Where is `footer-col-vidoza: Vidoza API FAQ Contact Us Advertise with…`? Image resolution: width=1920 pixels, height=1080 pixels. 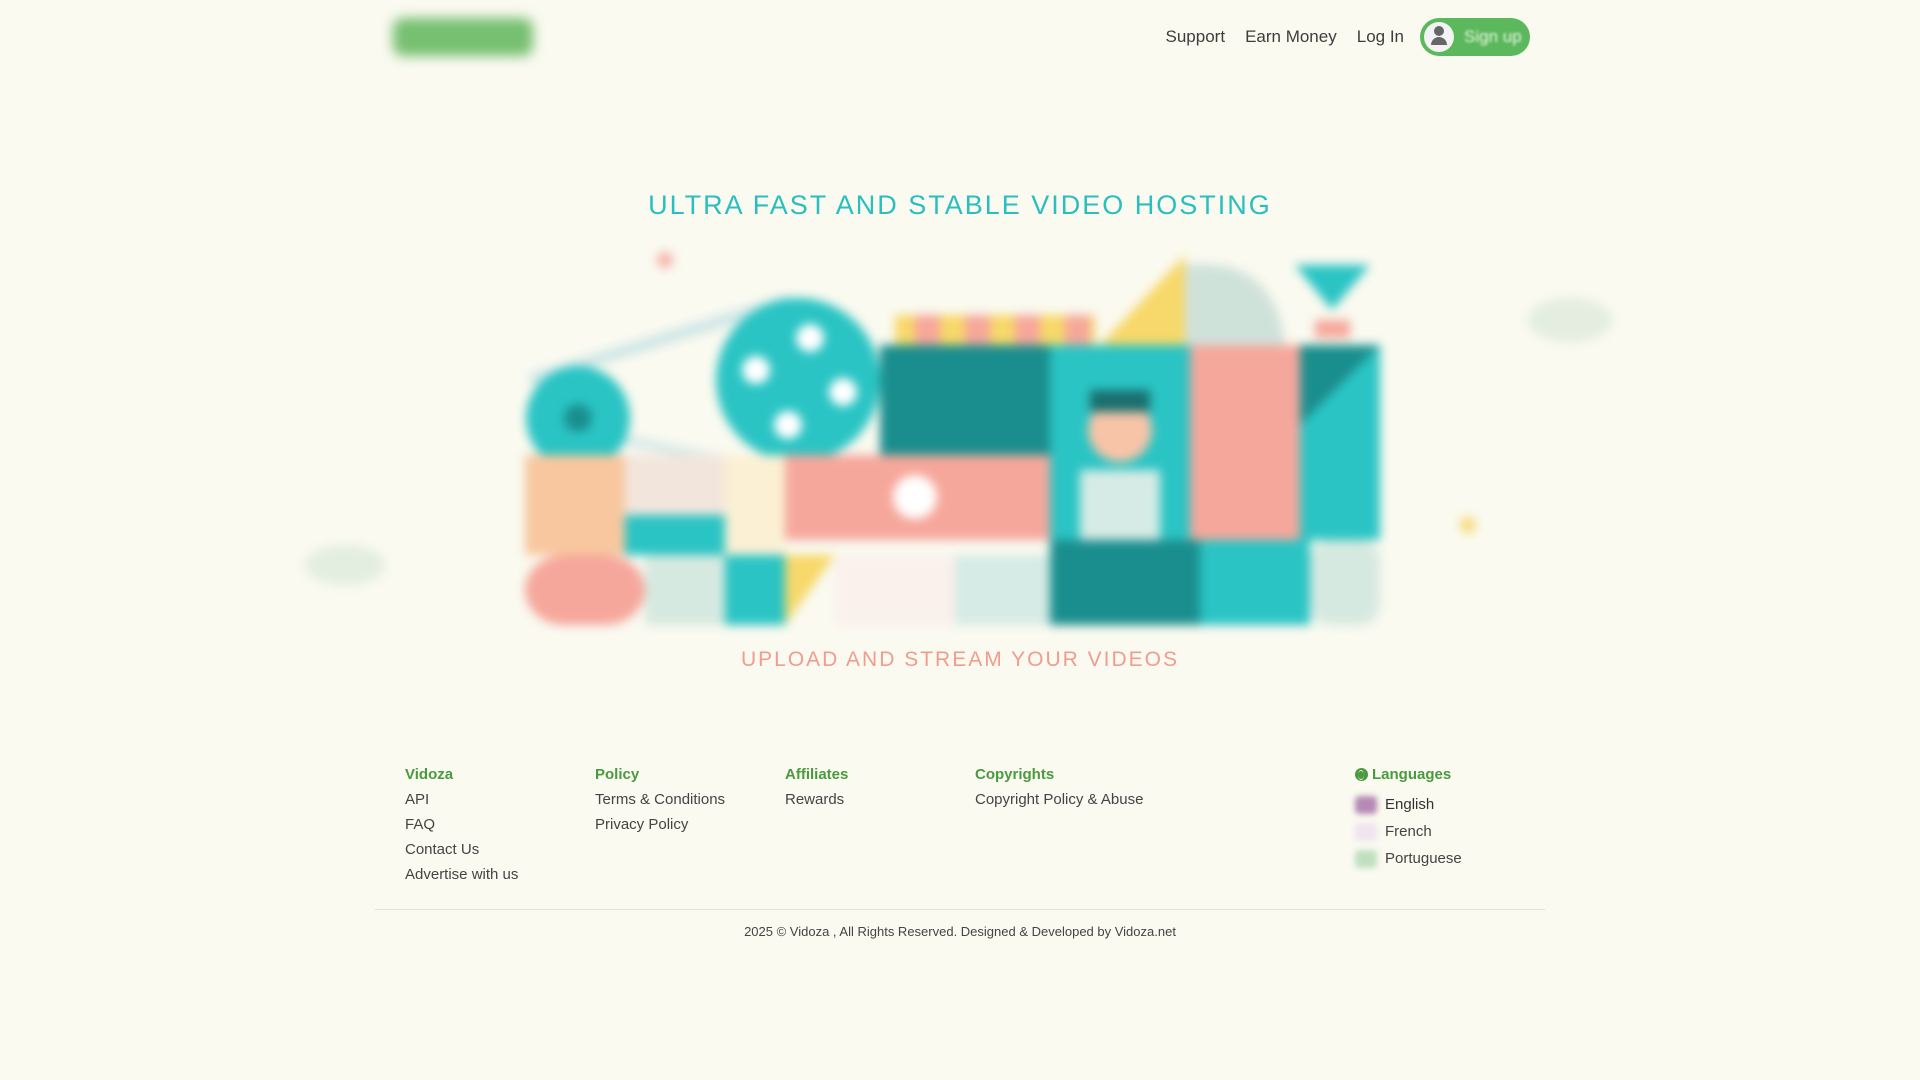 footer-col-vidoza: Vidoza API FAQ Contact Us Advertise with… is located at coordinates (461, 828).